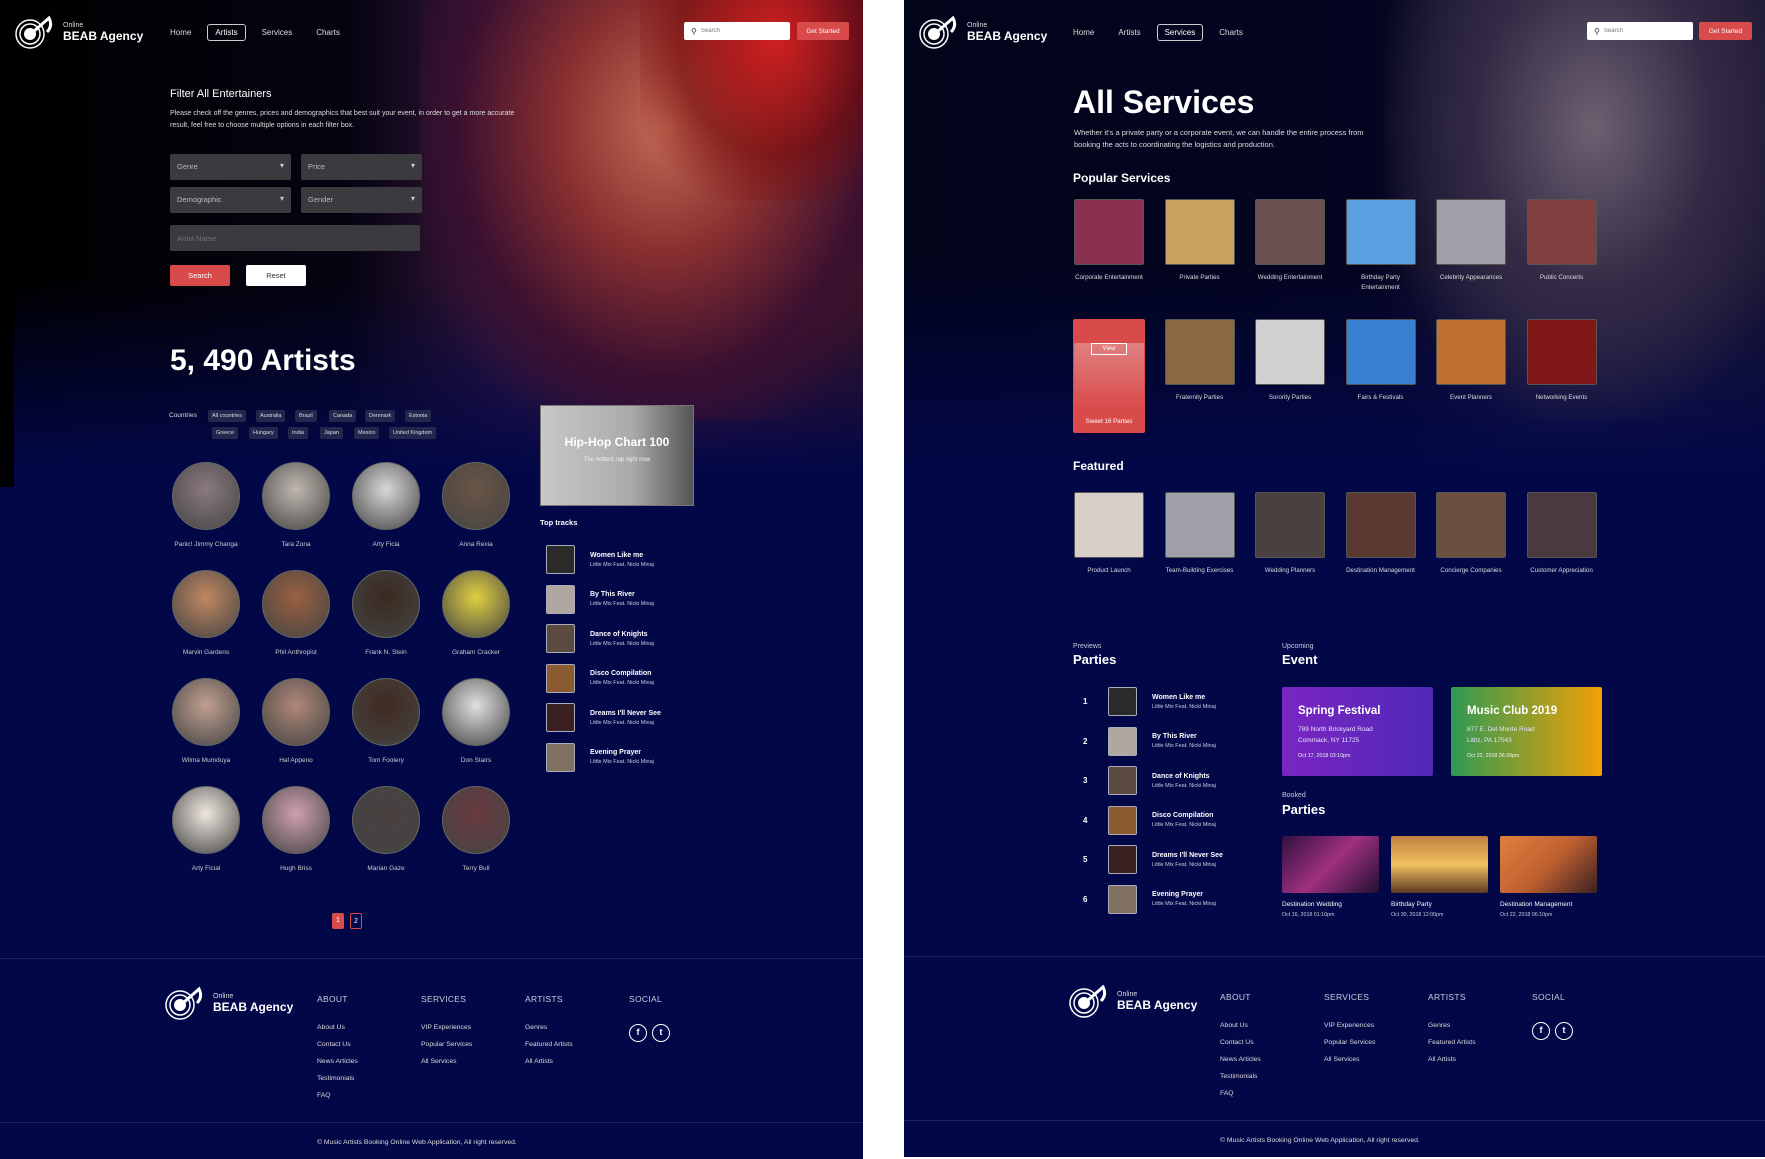  What do you see at coordinates (1562, 361) in the screenshot?
I see `service-card: Networking Events` at bounding box center [1562, 361].